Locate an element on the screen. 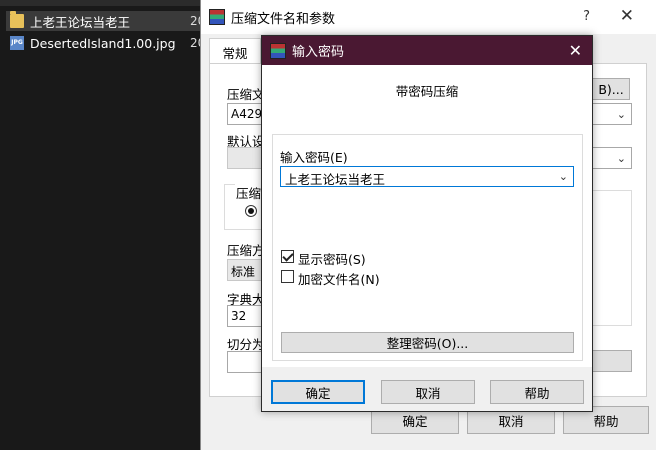  show-password-checkbox is located at coordinates (287, 256).